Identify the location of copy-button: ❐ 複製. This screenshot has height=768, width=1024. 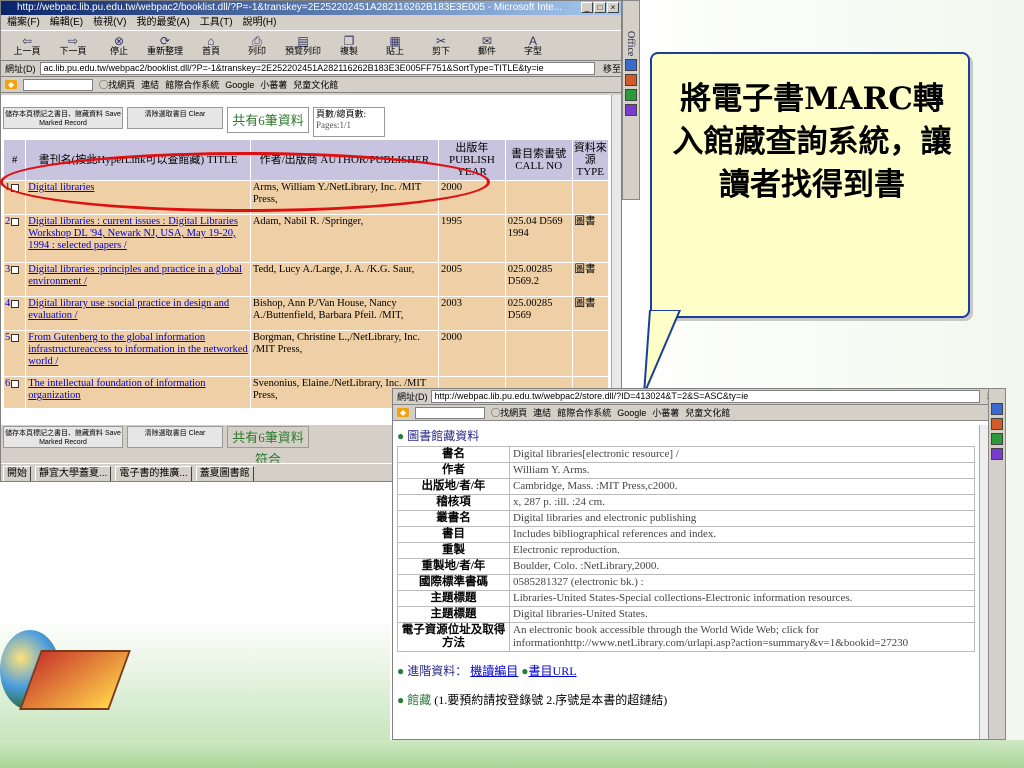
(349, 45).